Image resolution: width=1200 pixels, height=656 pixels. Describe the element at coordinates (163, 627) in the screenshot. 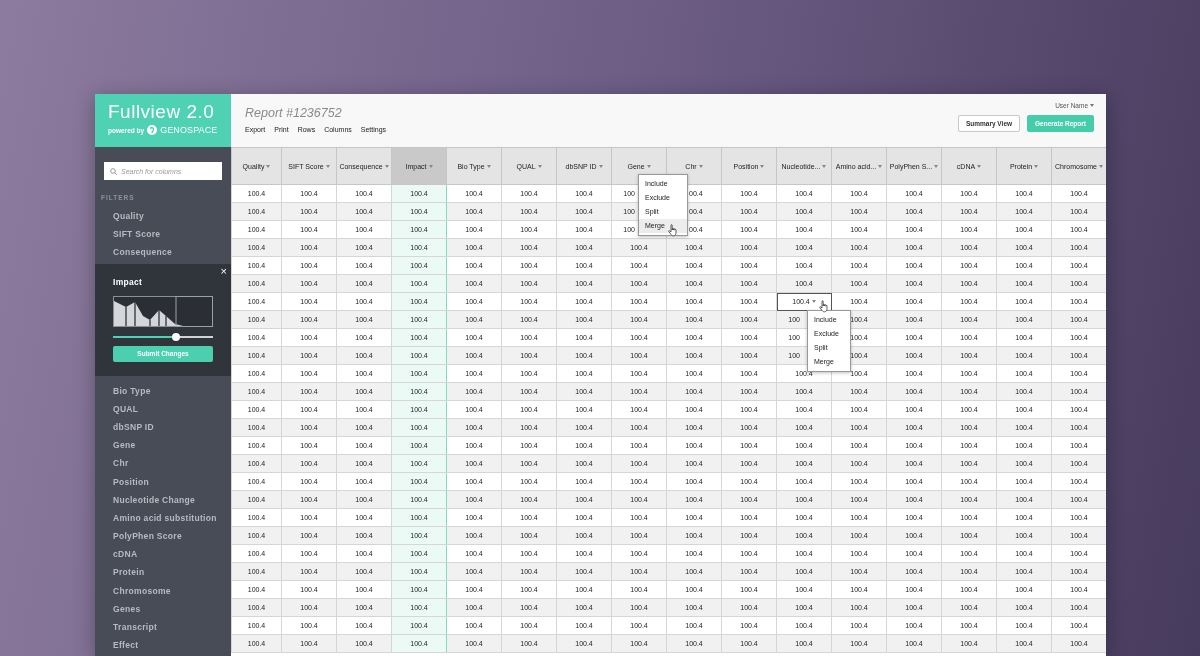

I see `filter-item: Transcript` at that location.